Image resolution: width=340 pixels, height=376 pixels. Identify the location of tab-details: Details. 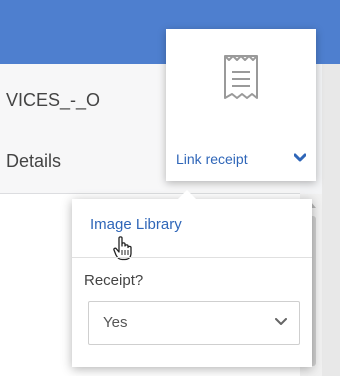
(33, 161).